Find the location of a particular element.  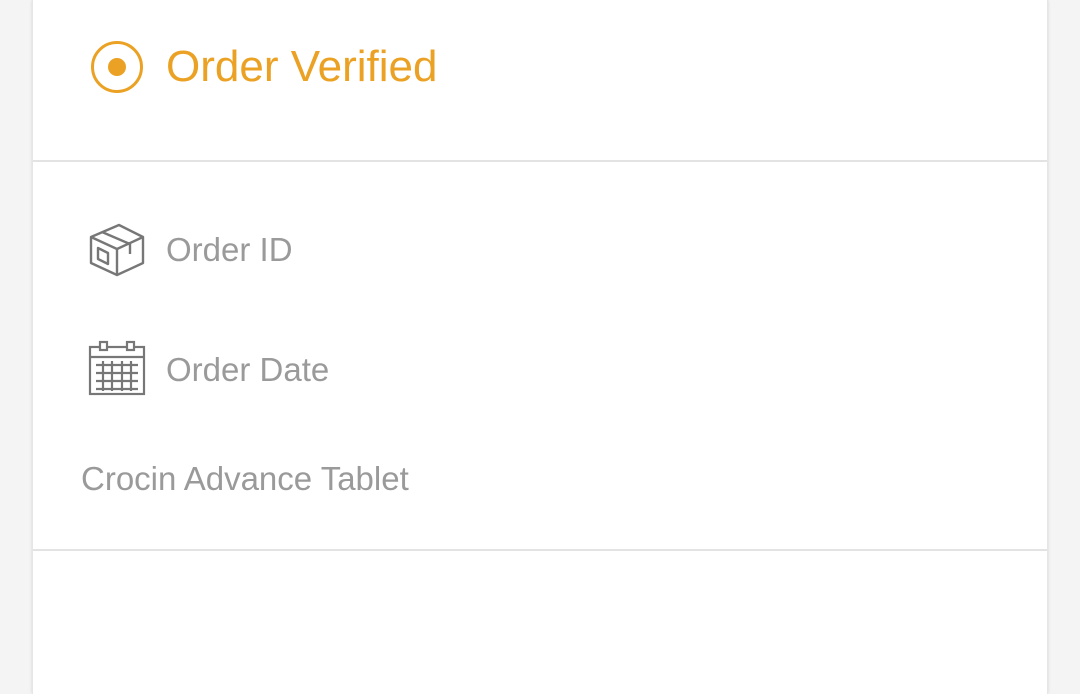

order-id-label: Order ID is located at coordinates (229, 249).